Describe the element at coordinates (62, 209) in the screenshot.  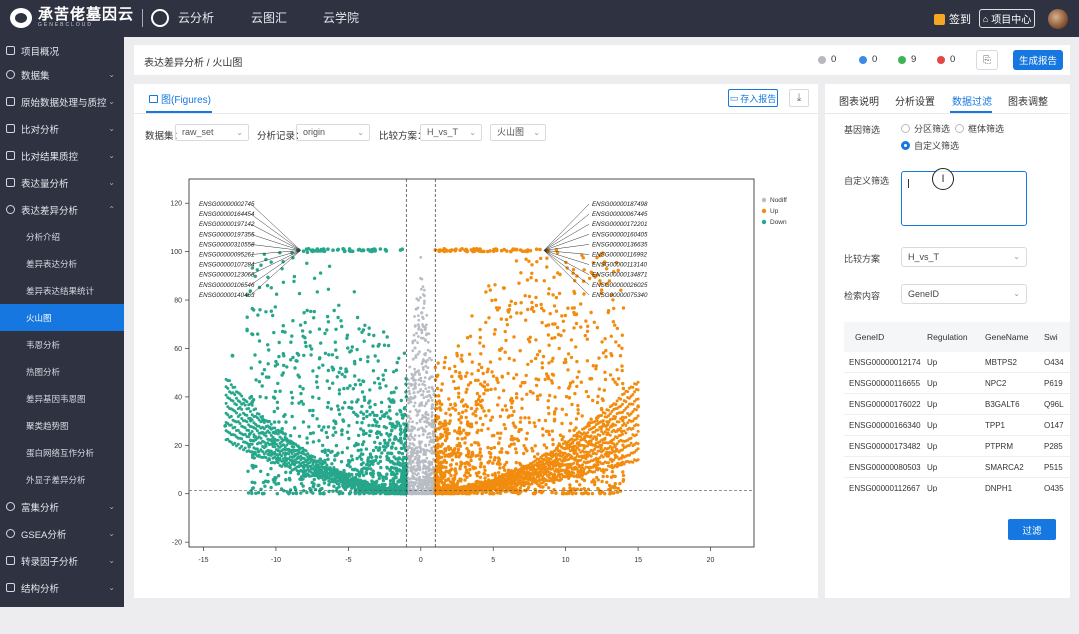
I see `sidebar-item-diff-expression: 表达差异分析 ⌃` at that location.